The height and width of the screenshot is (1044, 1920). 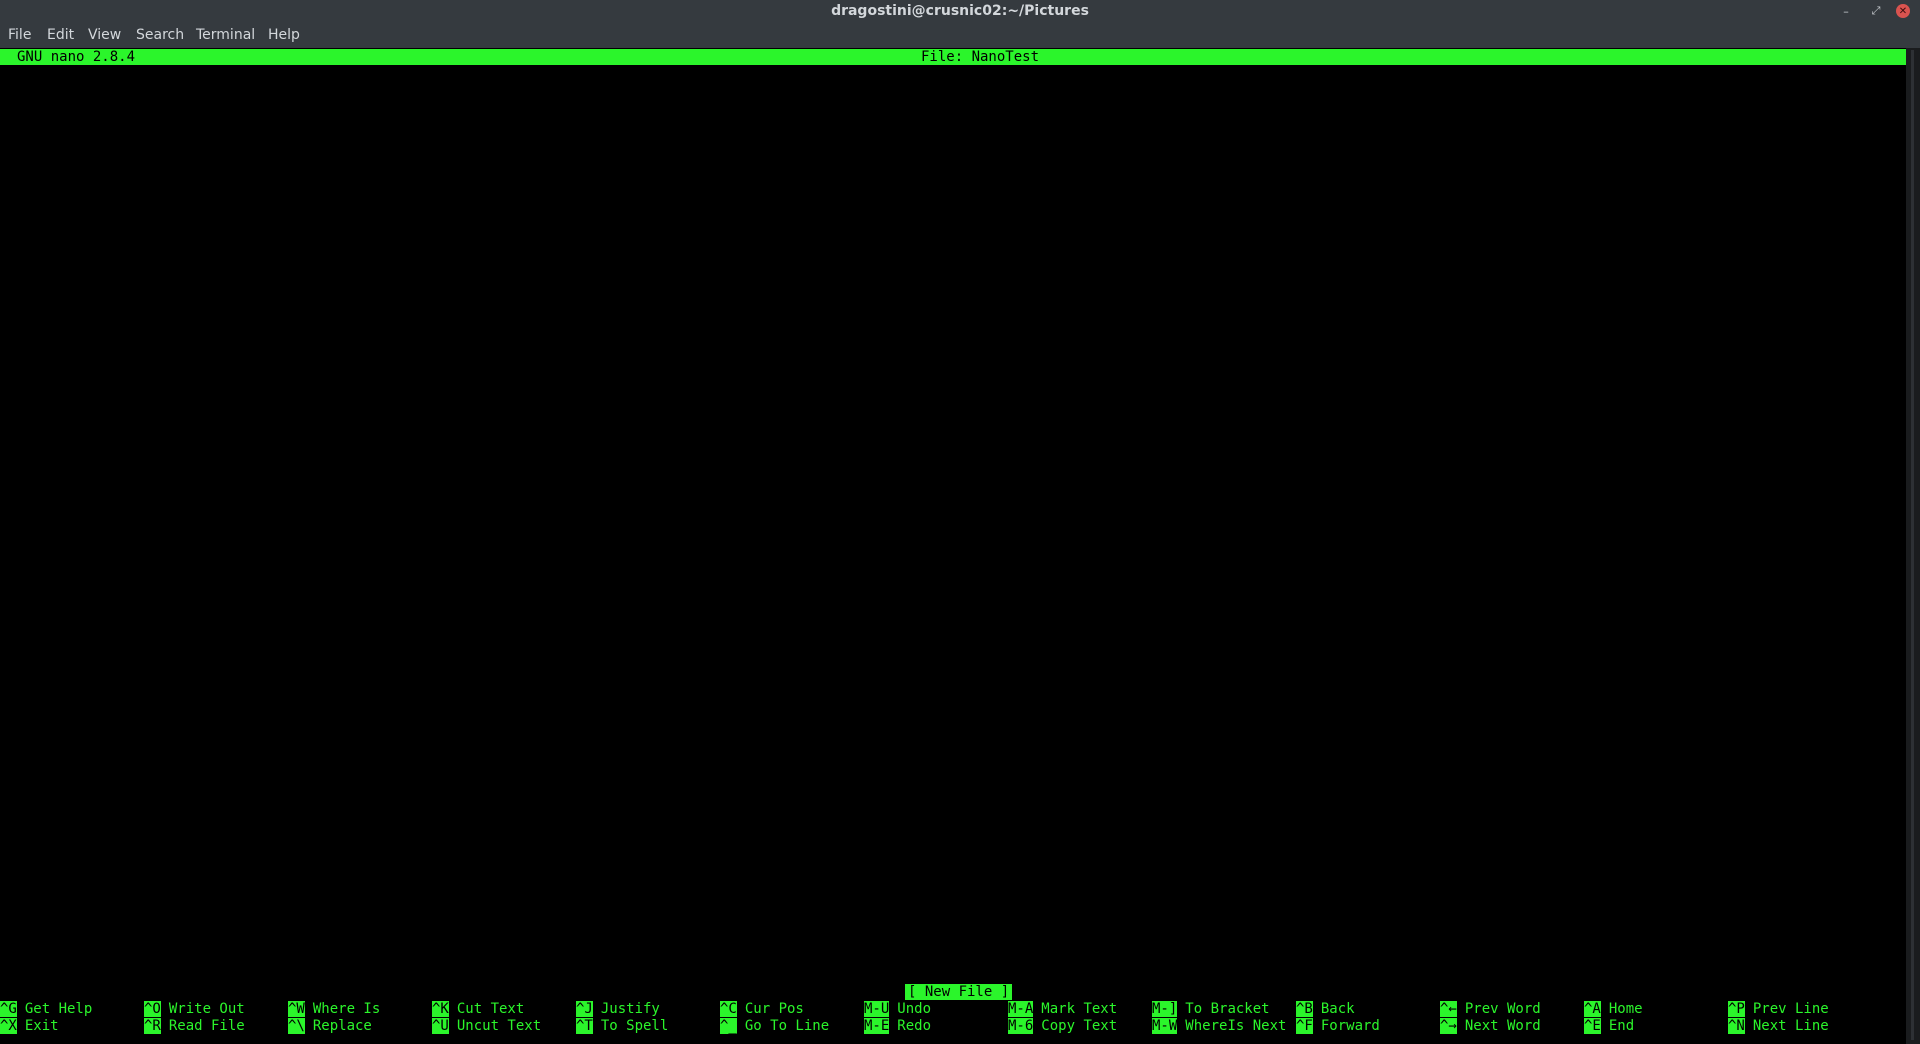 What do you see at coordinates (914, 1026) in the screenshot?
I see `shortcut-label: Redo` at bounding box center [914, 1026].